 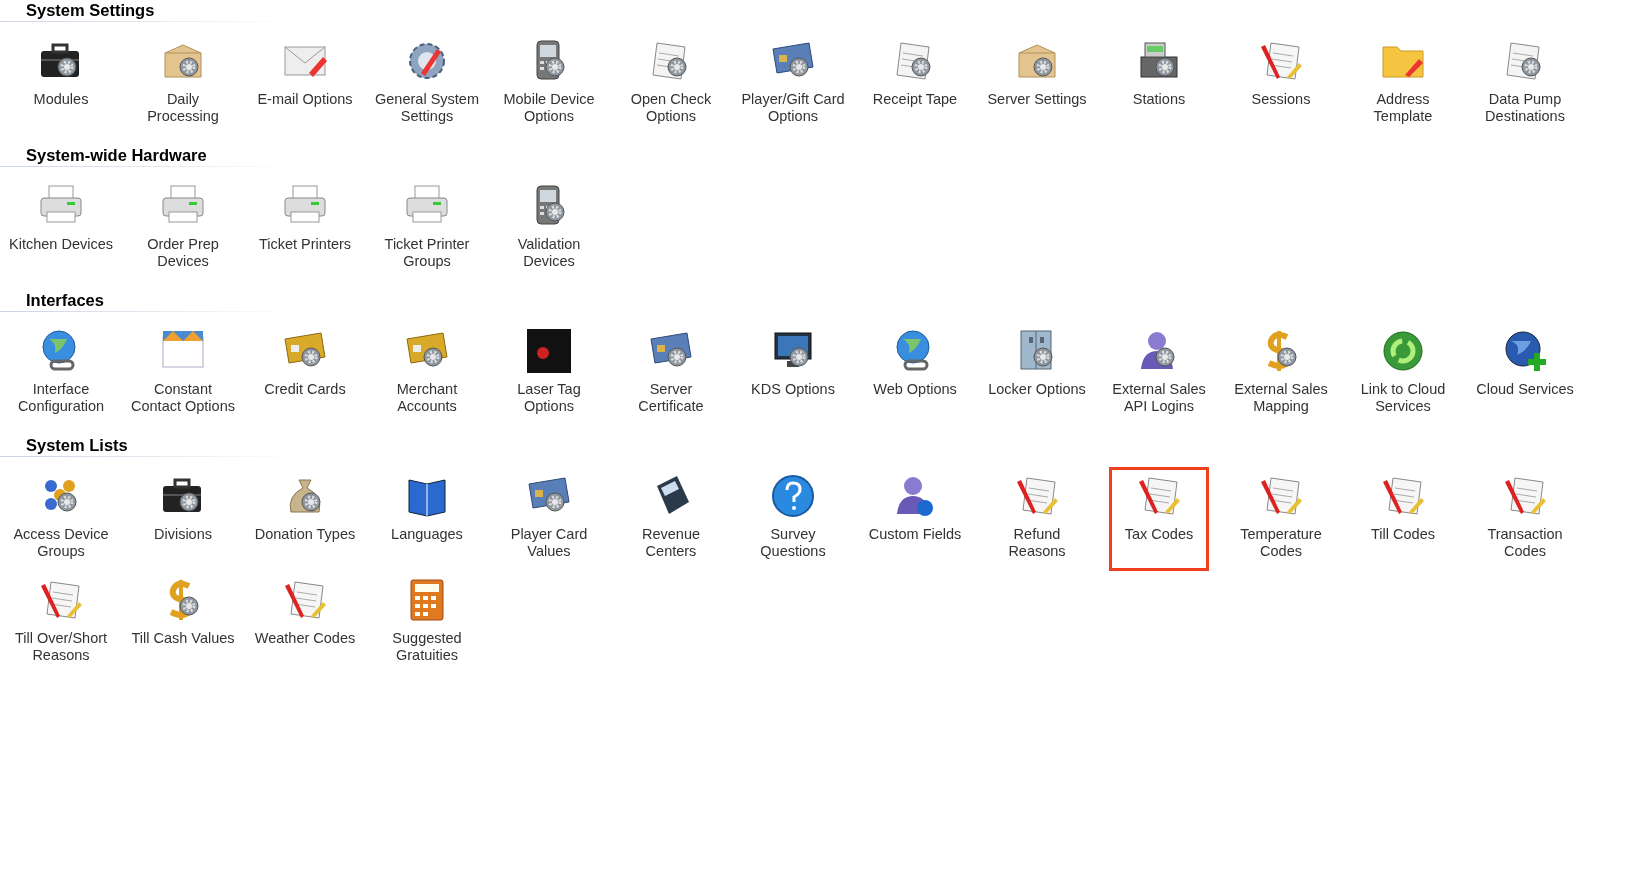 I want to click on setting-tile: Address Template, so click(x=1403, y=84).